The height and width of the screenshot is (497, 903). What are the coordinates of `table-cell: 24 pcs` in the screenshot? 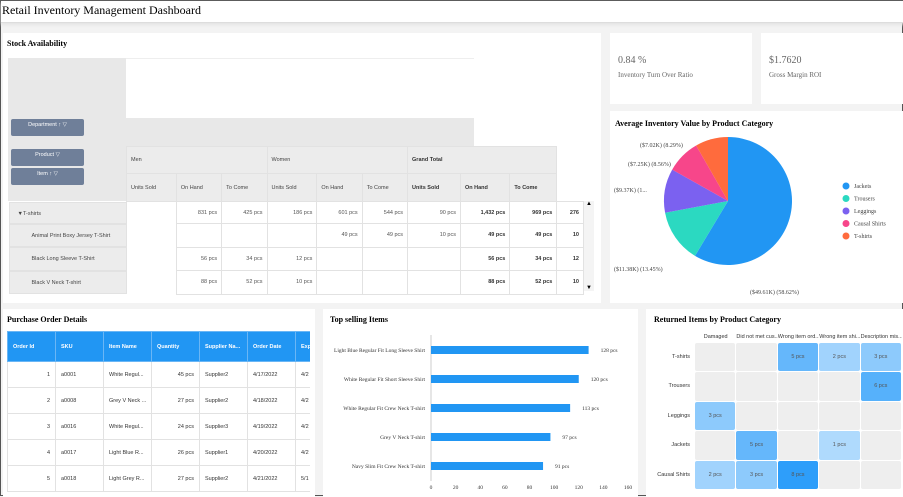 It's located at (175, 426).